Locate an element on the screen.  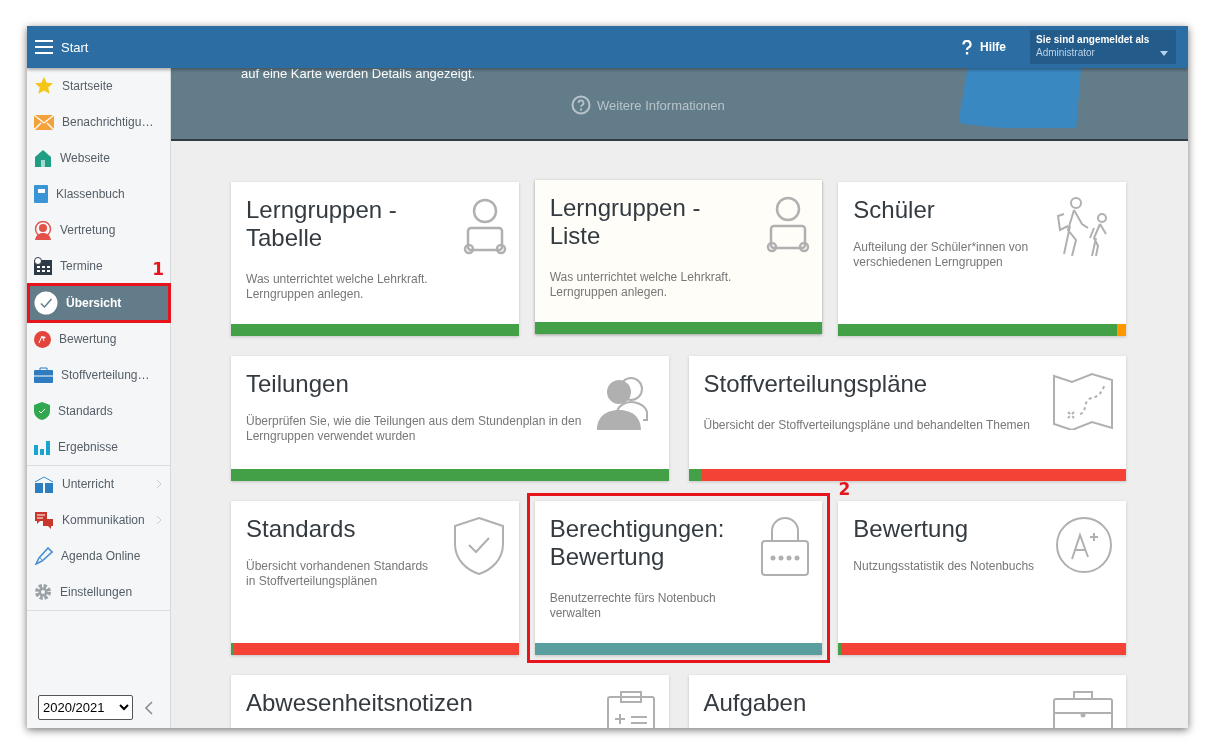
sidebar-item: Startseite is located at coordinates (74, 86).